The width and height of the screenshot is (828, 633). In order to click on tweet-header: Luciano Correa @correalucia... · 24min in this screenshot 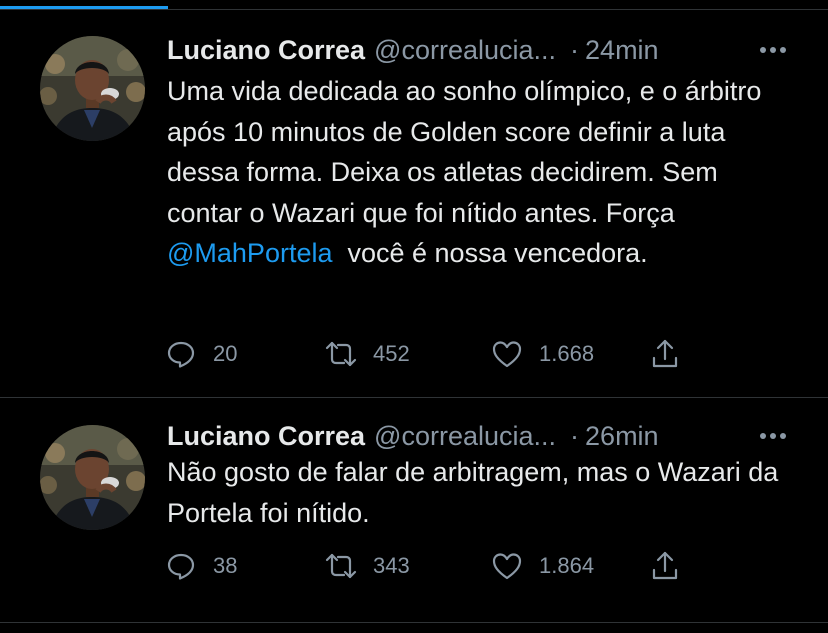, I will do `click(477, 50)`.